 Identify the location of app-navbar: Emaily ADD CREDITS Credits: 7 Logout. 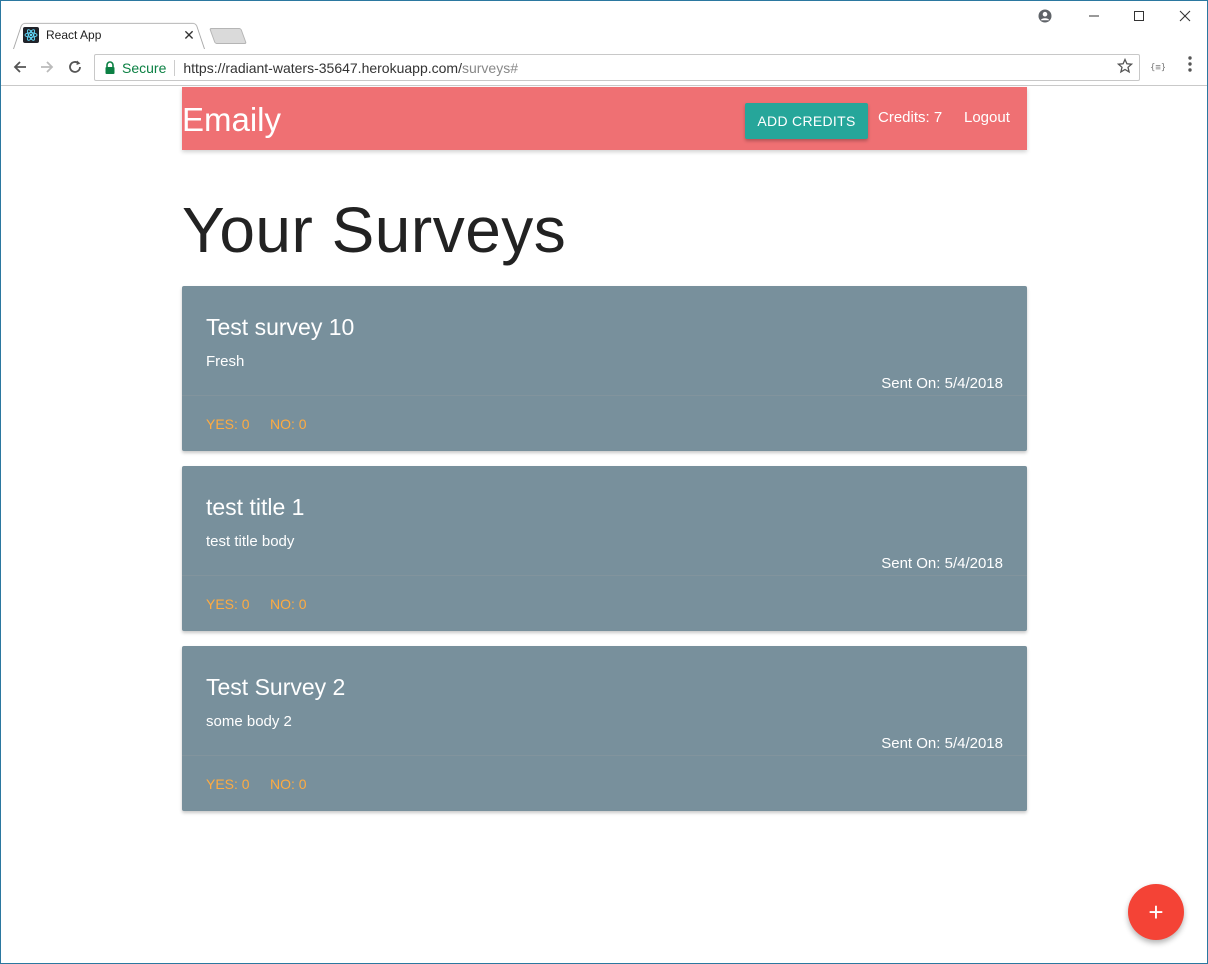
(604, 118).